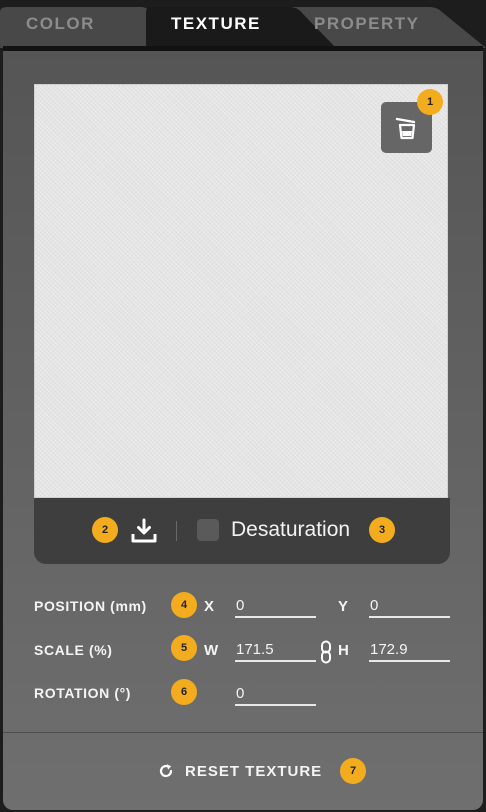 This screenshot has width=486, height=812. I want to click on badge-4: 4, so click(184, 605).